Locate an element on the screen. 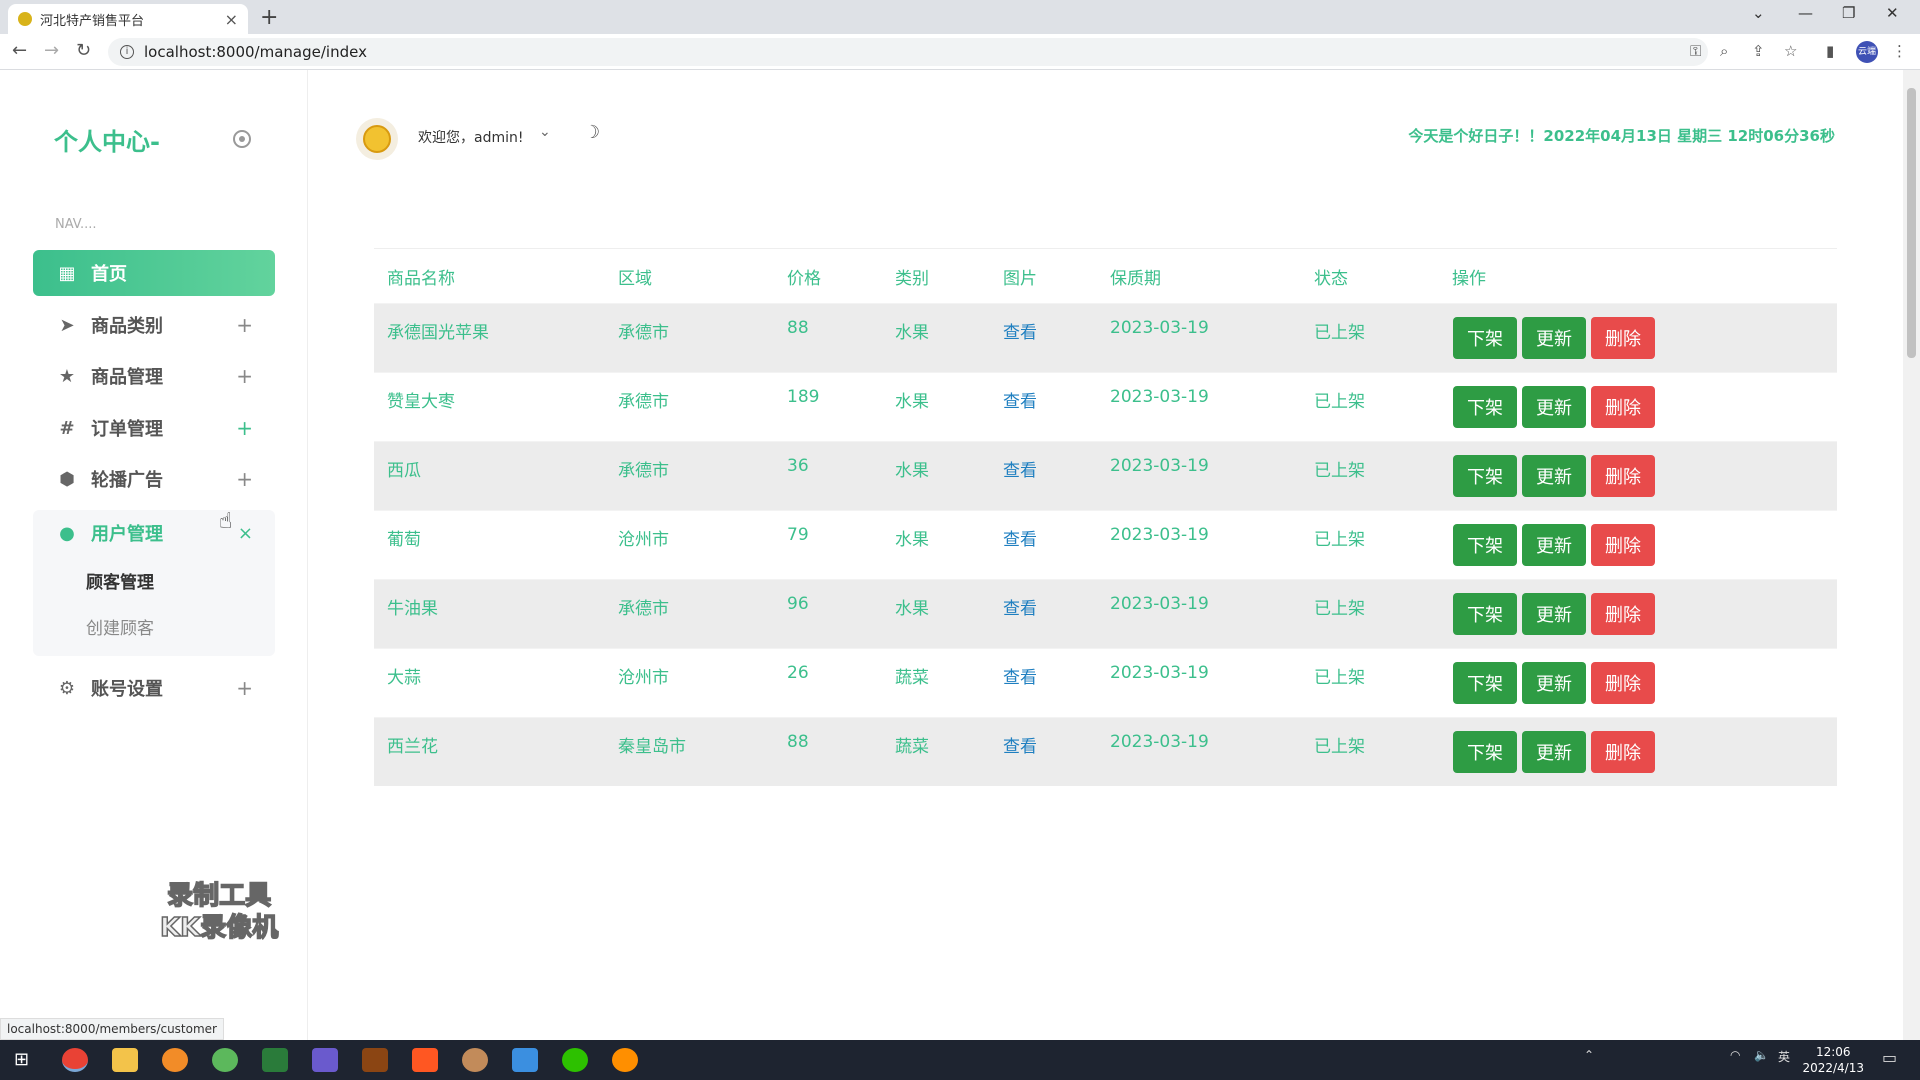 The width and height of the screenshot is (1920, 1080). sidebar-item-products: ★ 商品管理 + is located at coordinates (154, 376).